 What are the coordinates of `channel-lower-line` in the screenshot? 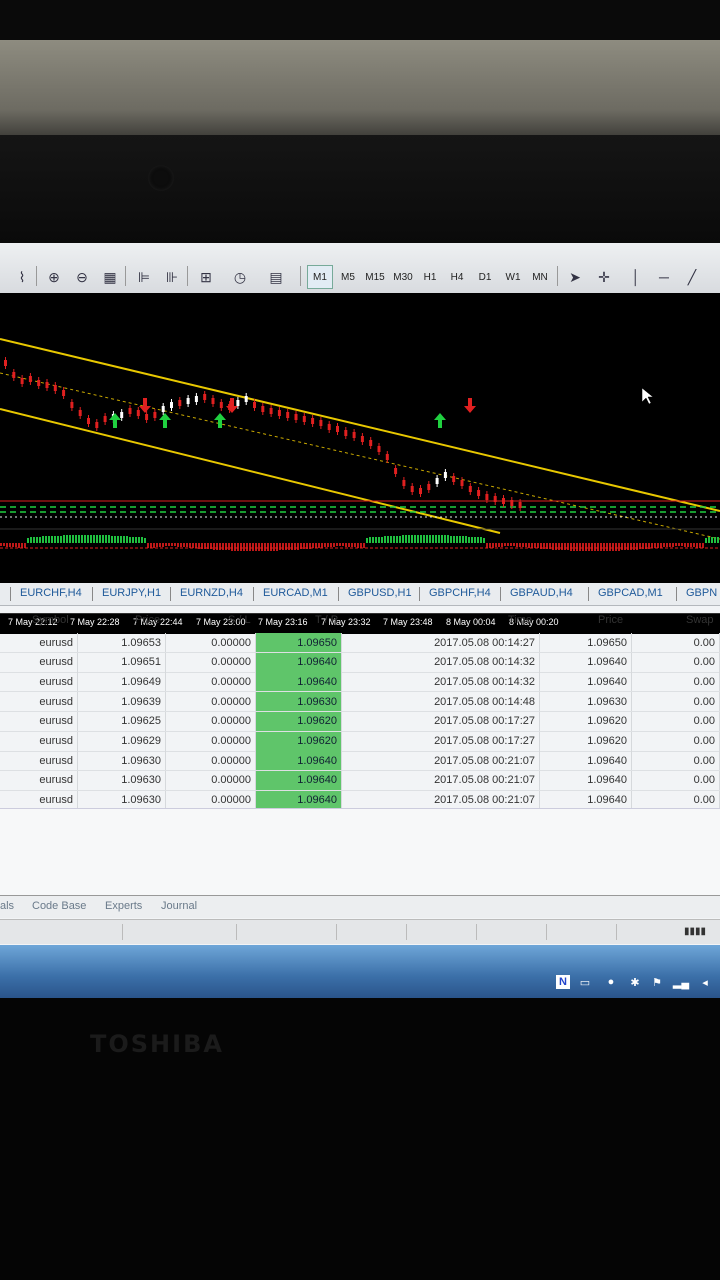 It's located at (250, 471).